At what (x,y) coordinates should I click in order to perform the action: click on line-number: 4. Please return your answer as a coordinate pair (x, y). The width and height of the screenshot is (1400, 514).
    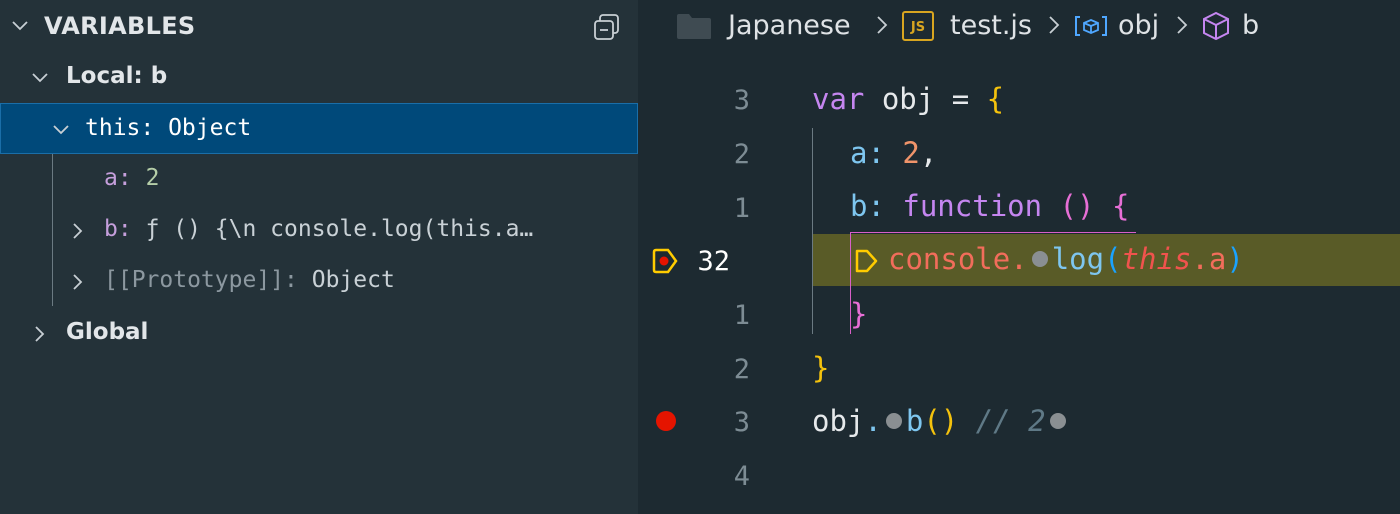
    Looking at the image, I should click on (741, 476).